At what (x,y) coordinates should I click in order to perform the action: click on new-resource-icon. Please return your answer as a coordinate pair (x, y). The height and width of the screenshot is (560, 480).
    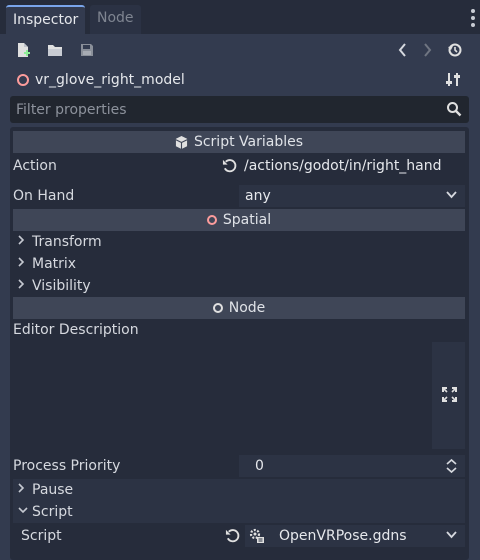
    Looking at the image, I should click on (23, 50).